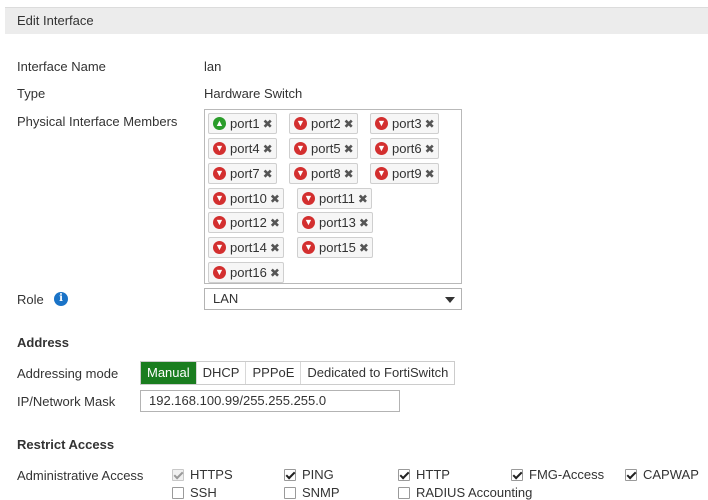 The width and height of the screenshot is (708, 500). Describe the element at coordinates (323, 123) in the screenshot. I see `member-chip-port2: ▼ port2 ✖` at that location.